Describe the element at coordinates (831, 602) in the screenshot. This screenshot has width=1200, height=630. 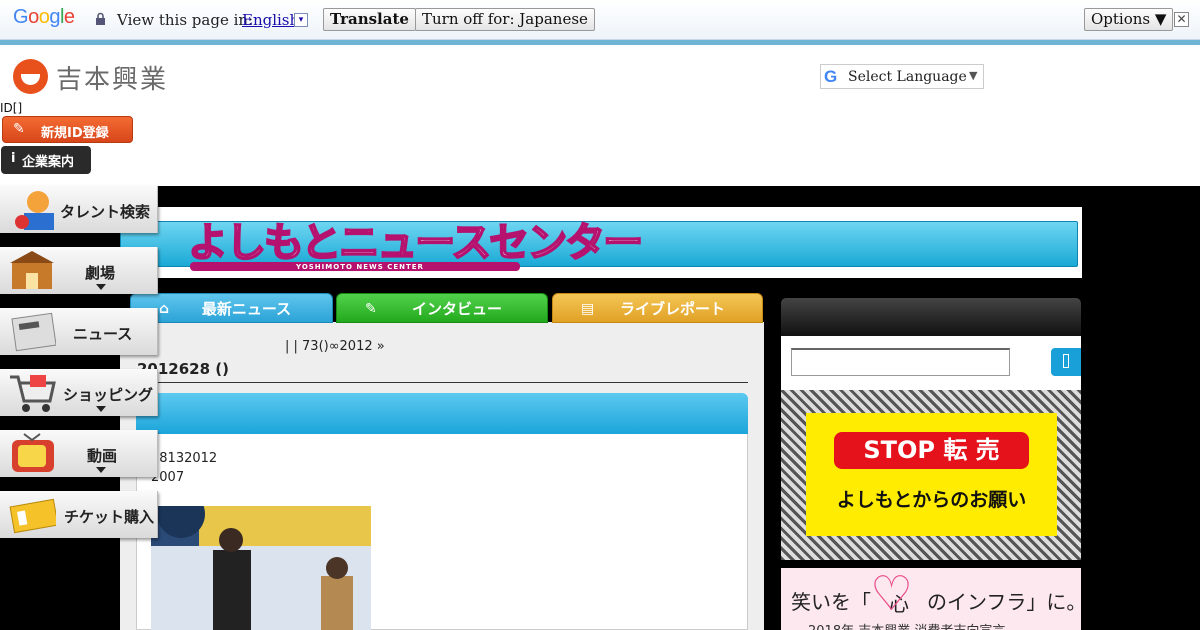
I see `infra-headline-a: 笑いを「` at that location.